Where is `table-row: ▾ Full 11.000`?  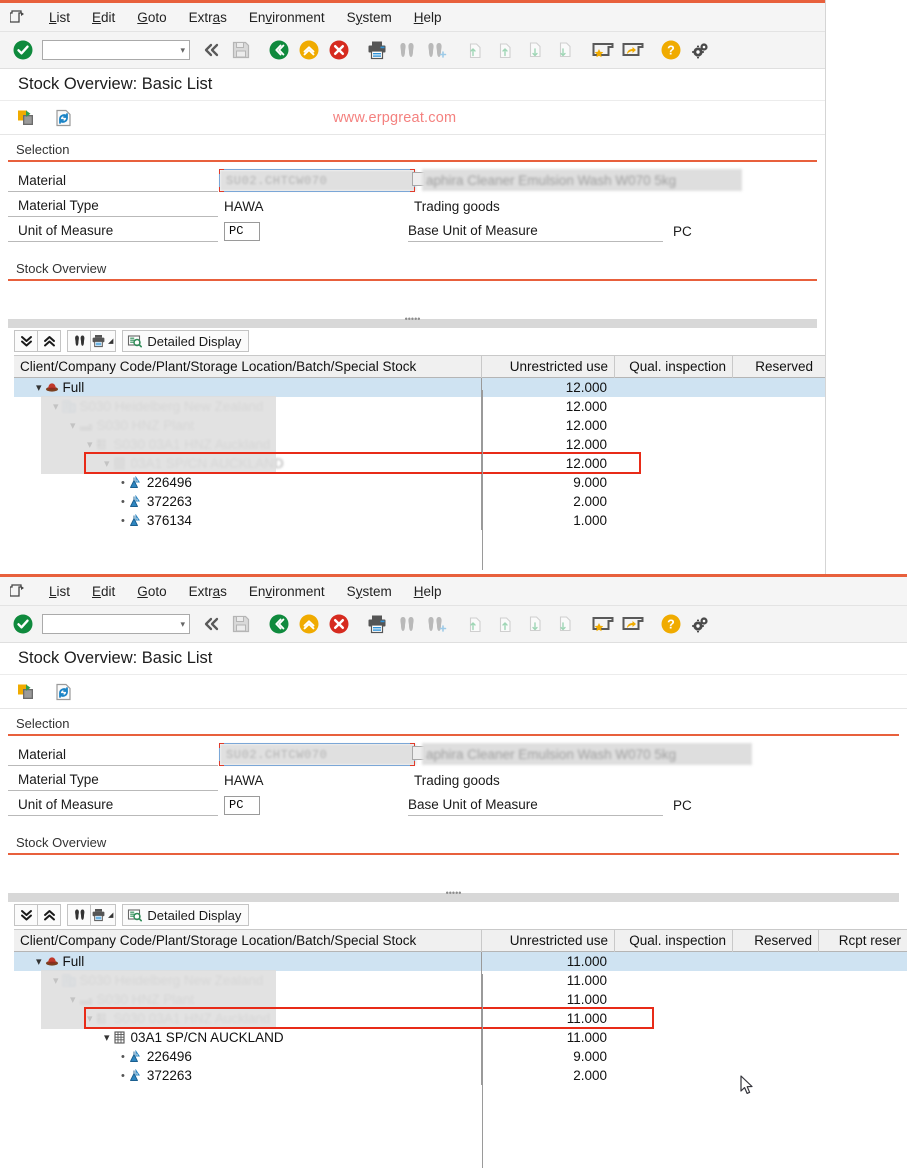 table-row: ▾ Full 11.000 is located at coordinates (460, 961).